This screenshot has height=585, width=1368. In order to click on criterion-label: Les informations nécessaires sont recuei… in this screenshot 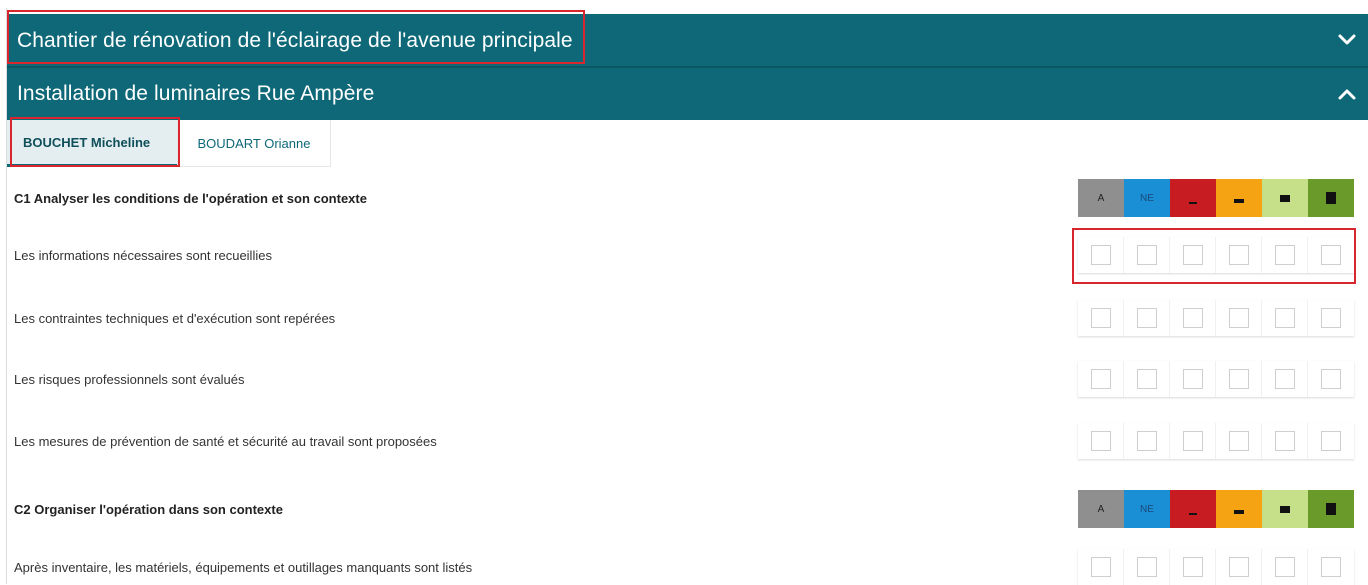, I will do `click(143, 255)`.